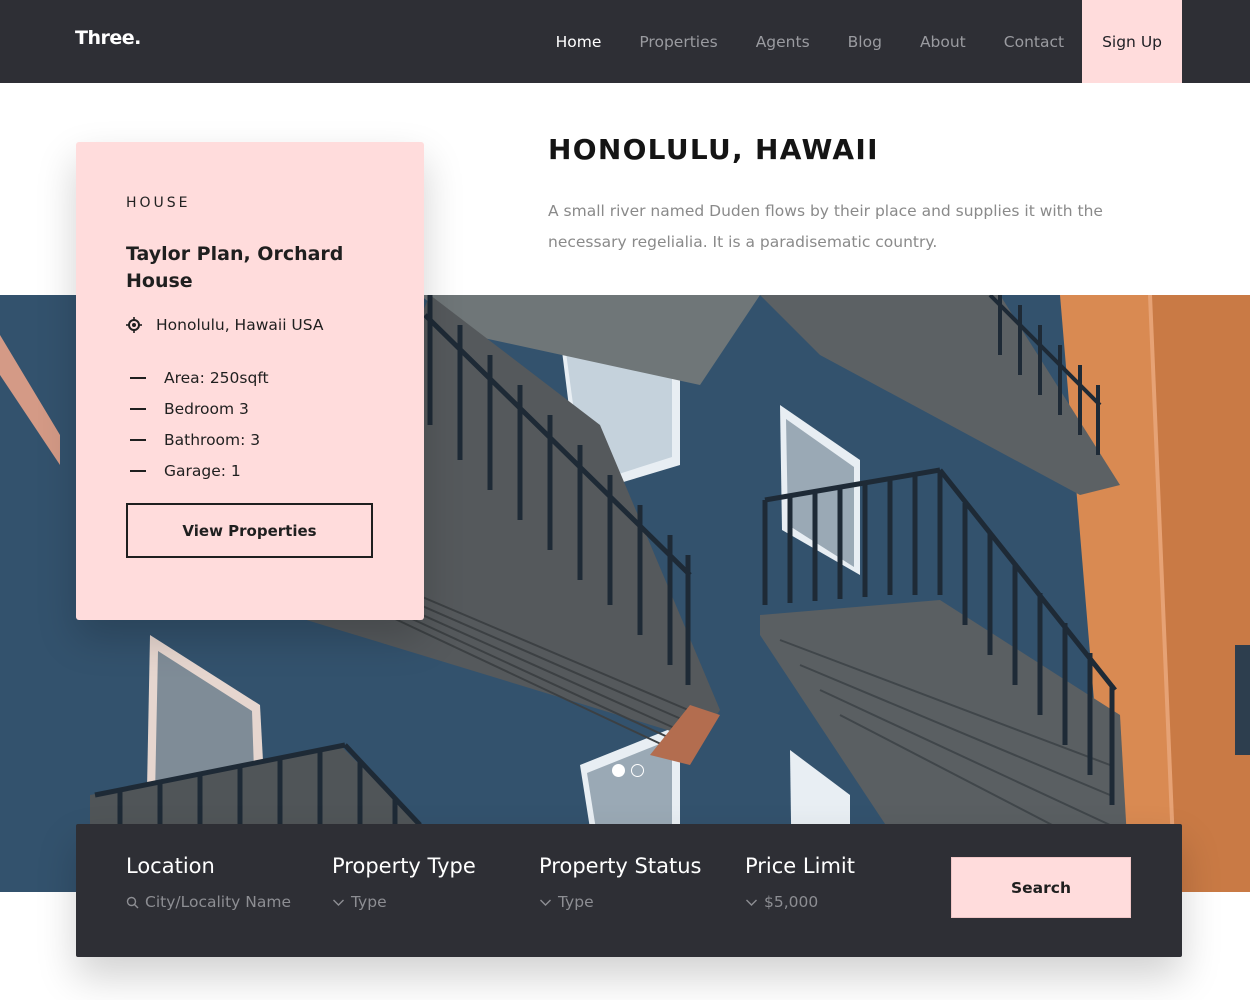  I want to click on page-title: HONOLULU, HAWAII, so click(713, 149).